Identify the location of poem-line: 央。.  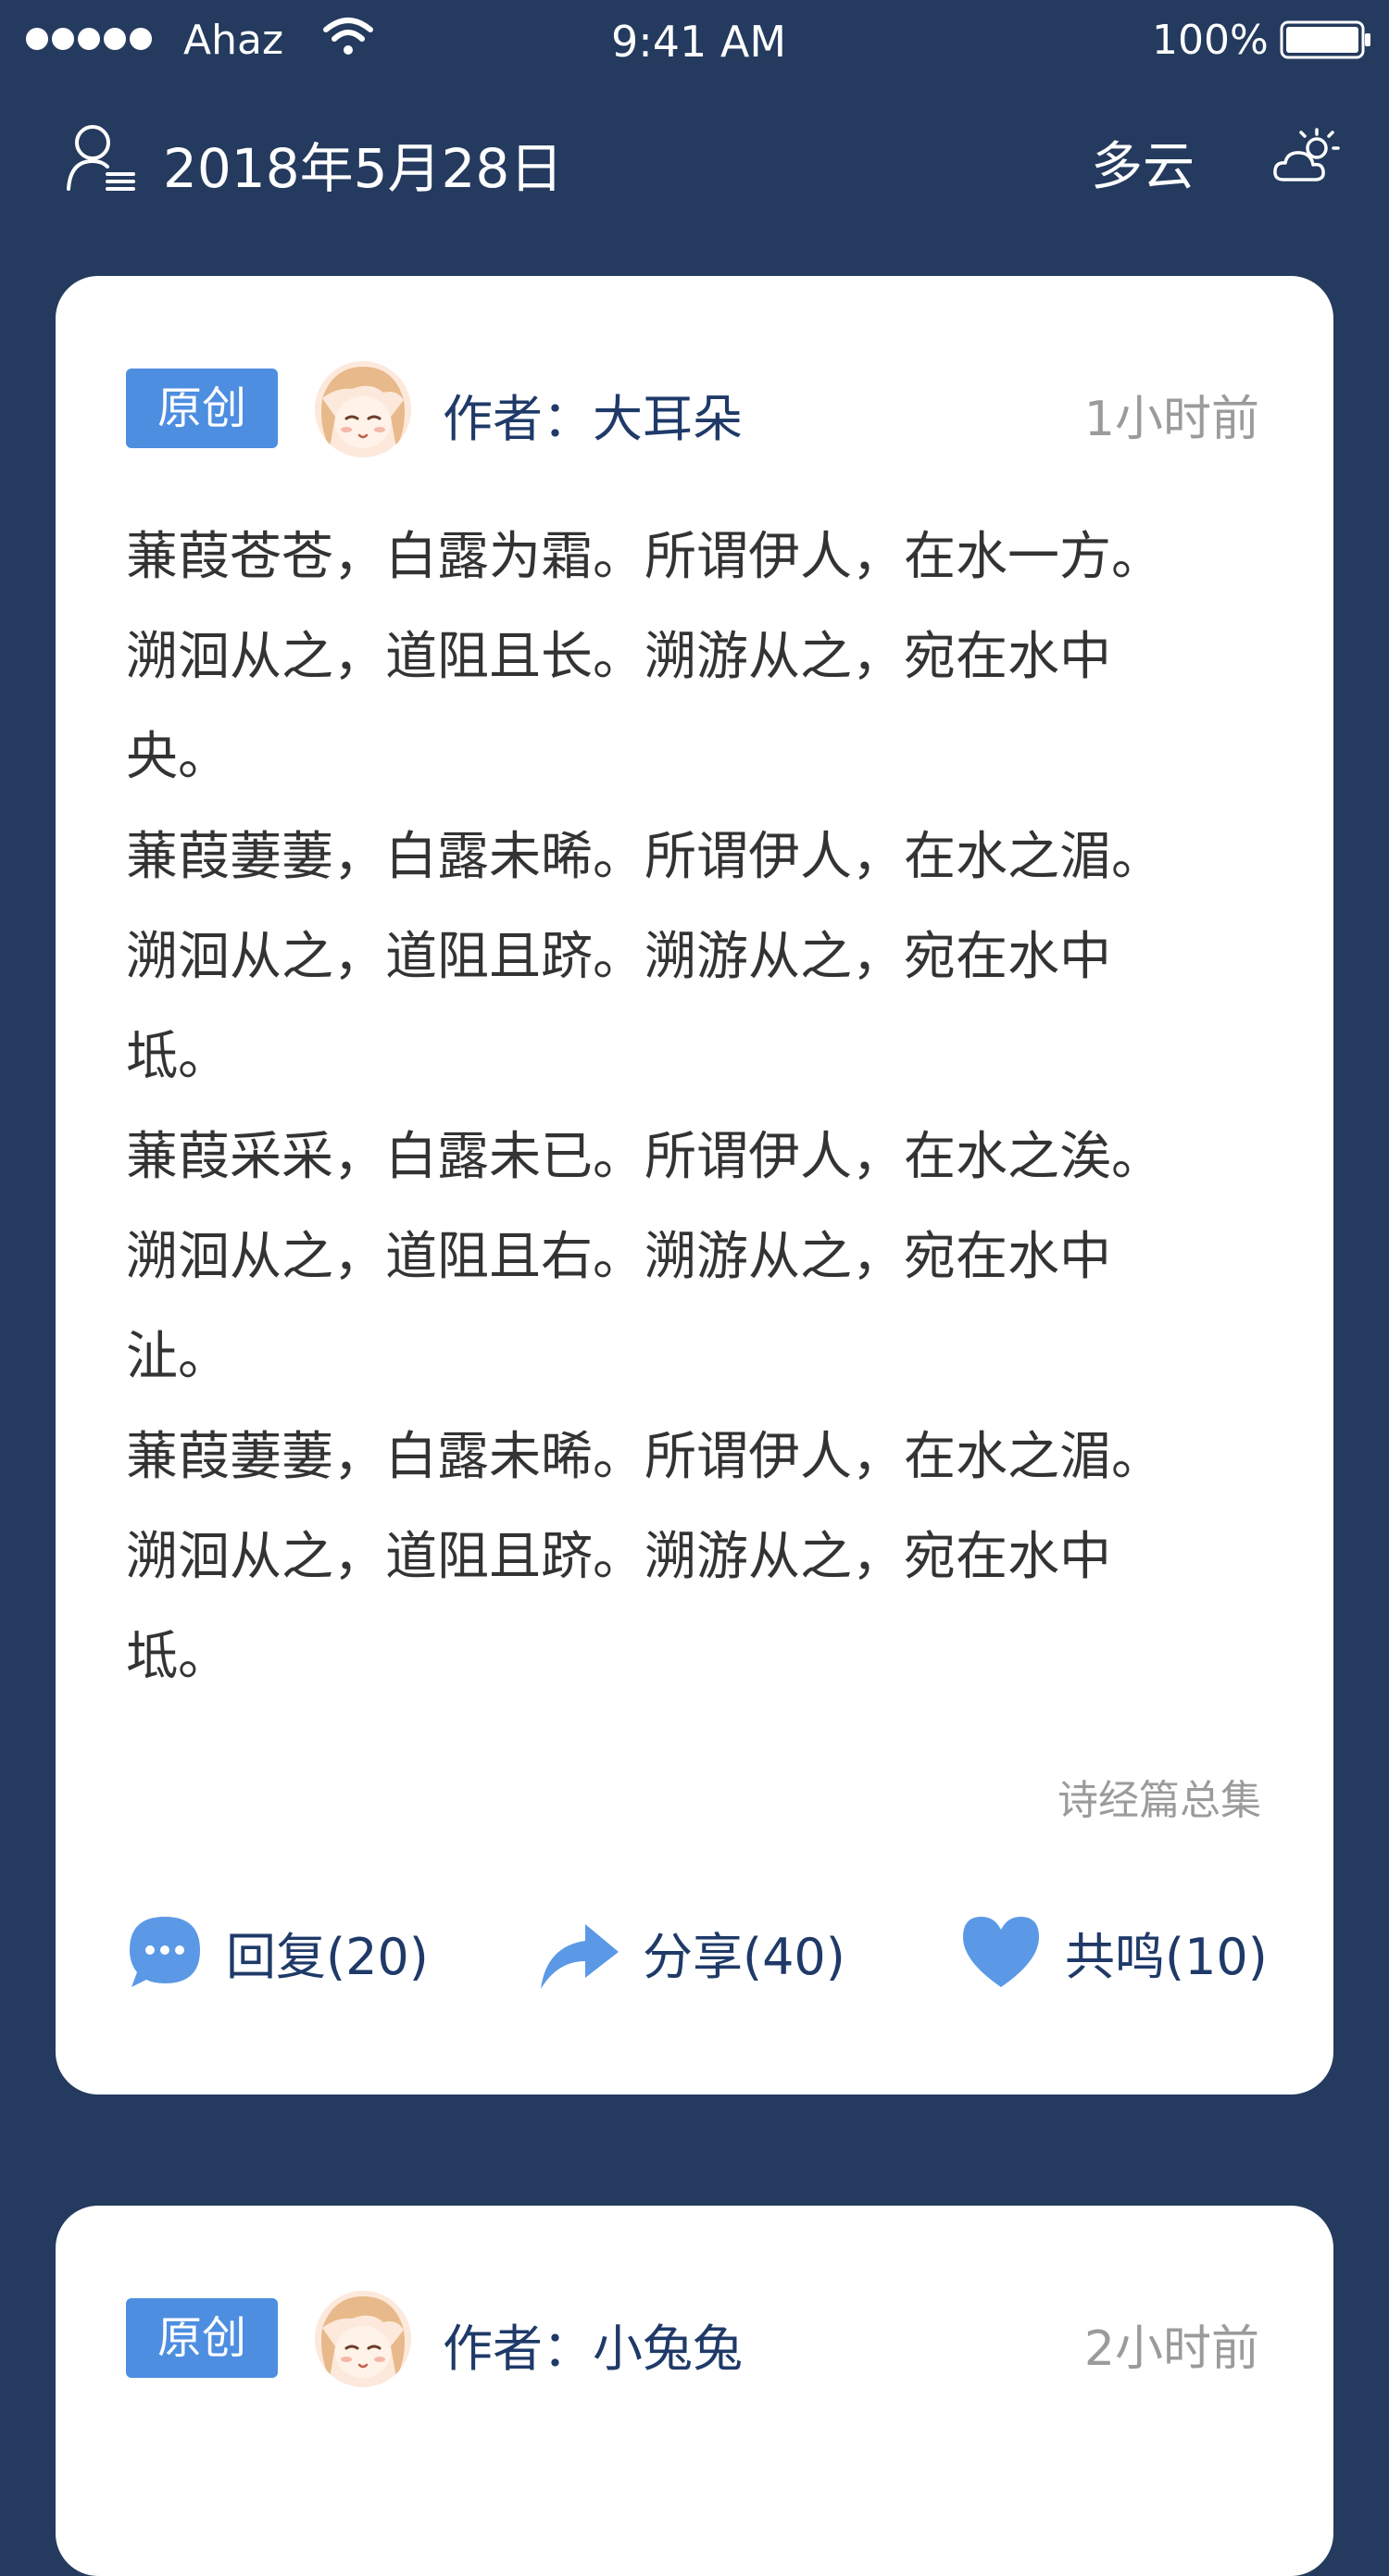
(178, 757).